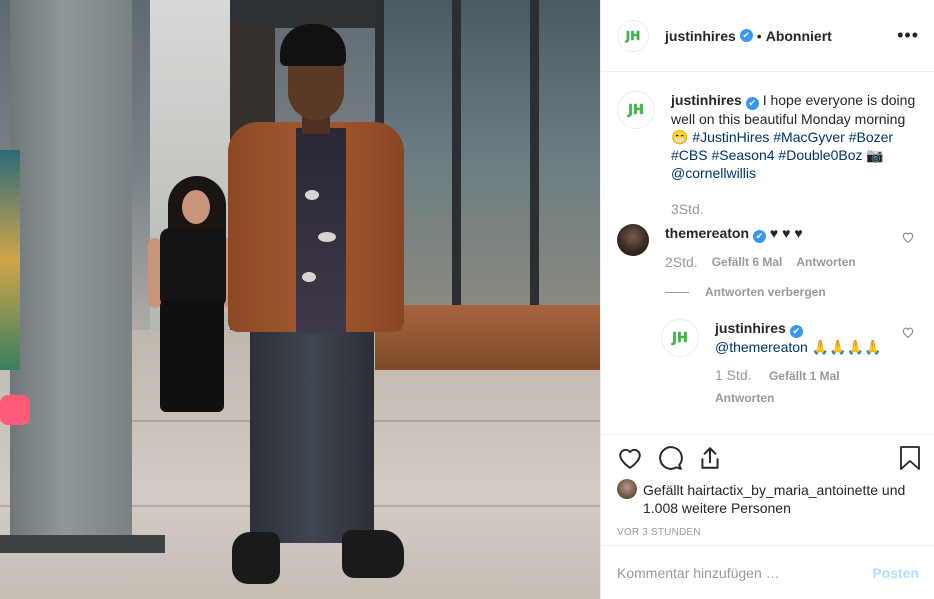 The width and height of the screenshot is (934, 599). I want to click on commenter-avatar, so click(633, 240).